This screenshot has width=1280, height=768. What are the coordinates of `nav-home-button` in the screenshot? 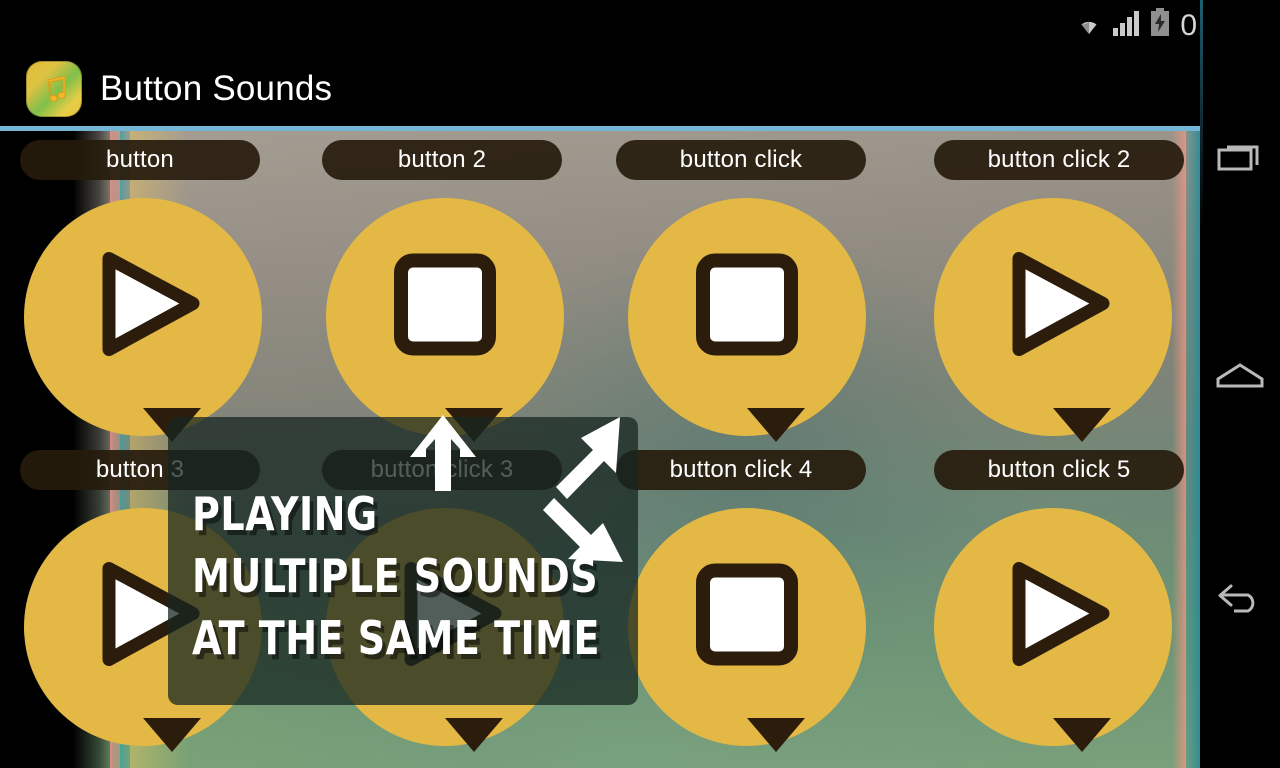 It's located at (1240, 378).